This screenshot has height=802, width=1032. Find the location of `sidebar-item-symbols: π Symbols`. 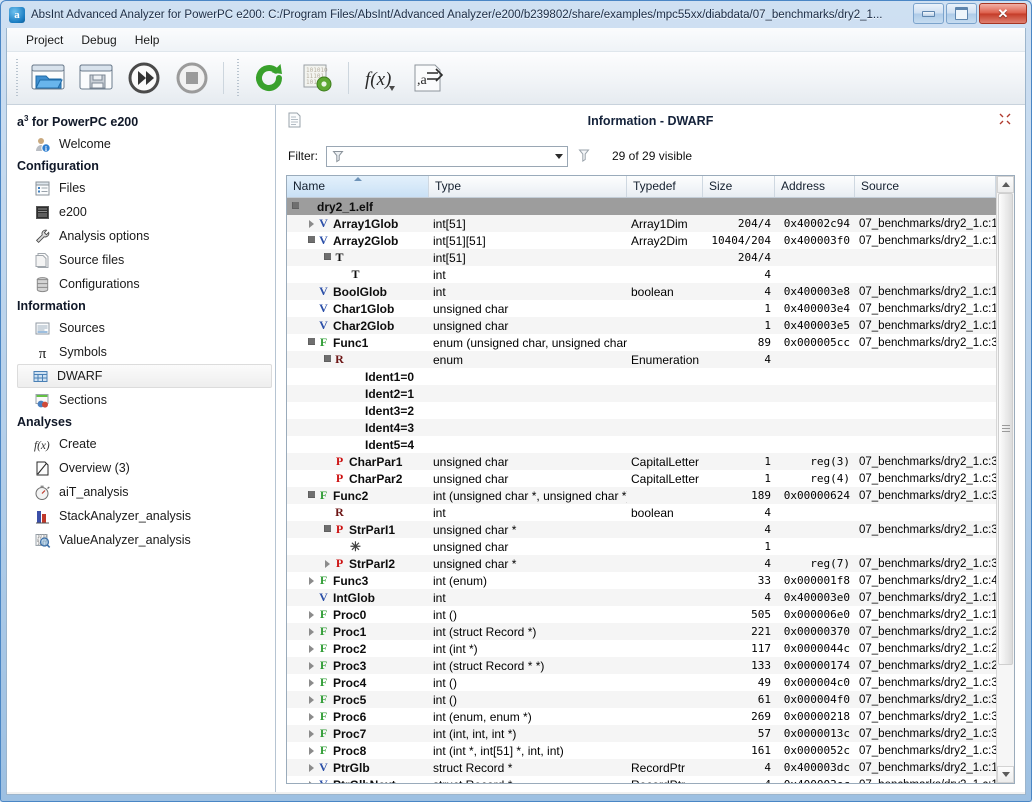

sidebar-item-symbols: π Symbols is located at coordinates (141, 352).